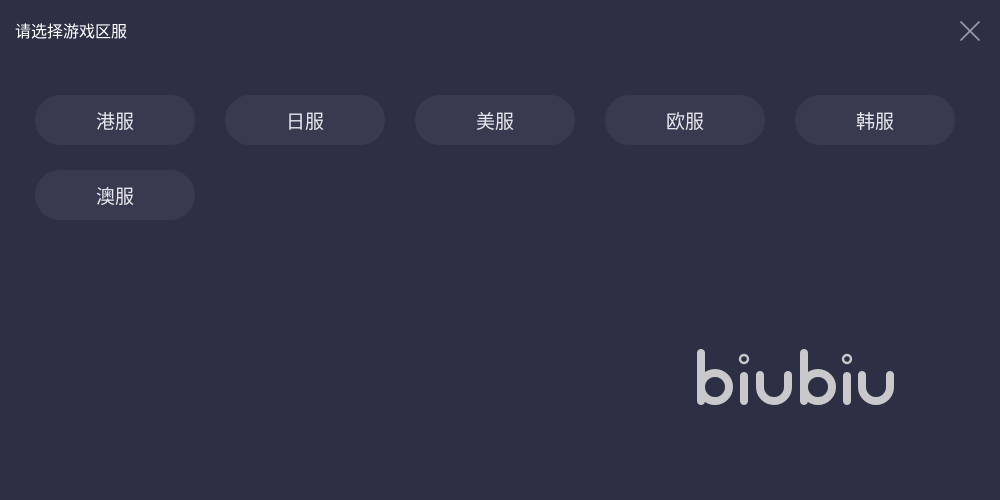 The height and width of the screenshot is (500, 1000). I want to click on region-button-label: 韩服, so click(874, 121).